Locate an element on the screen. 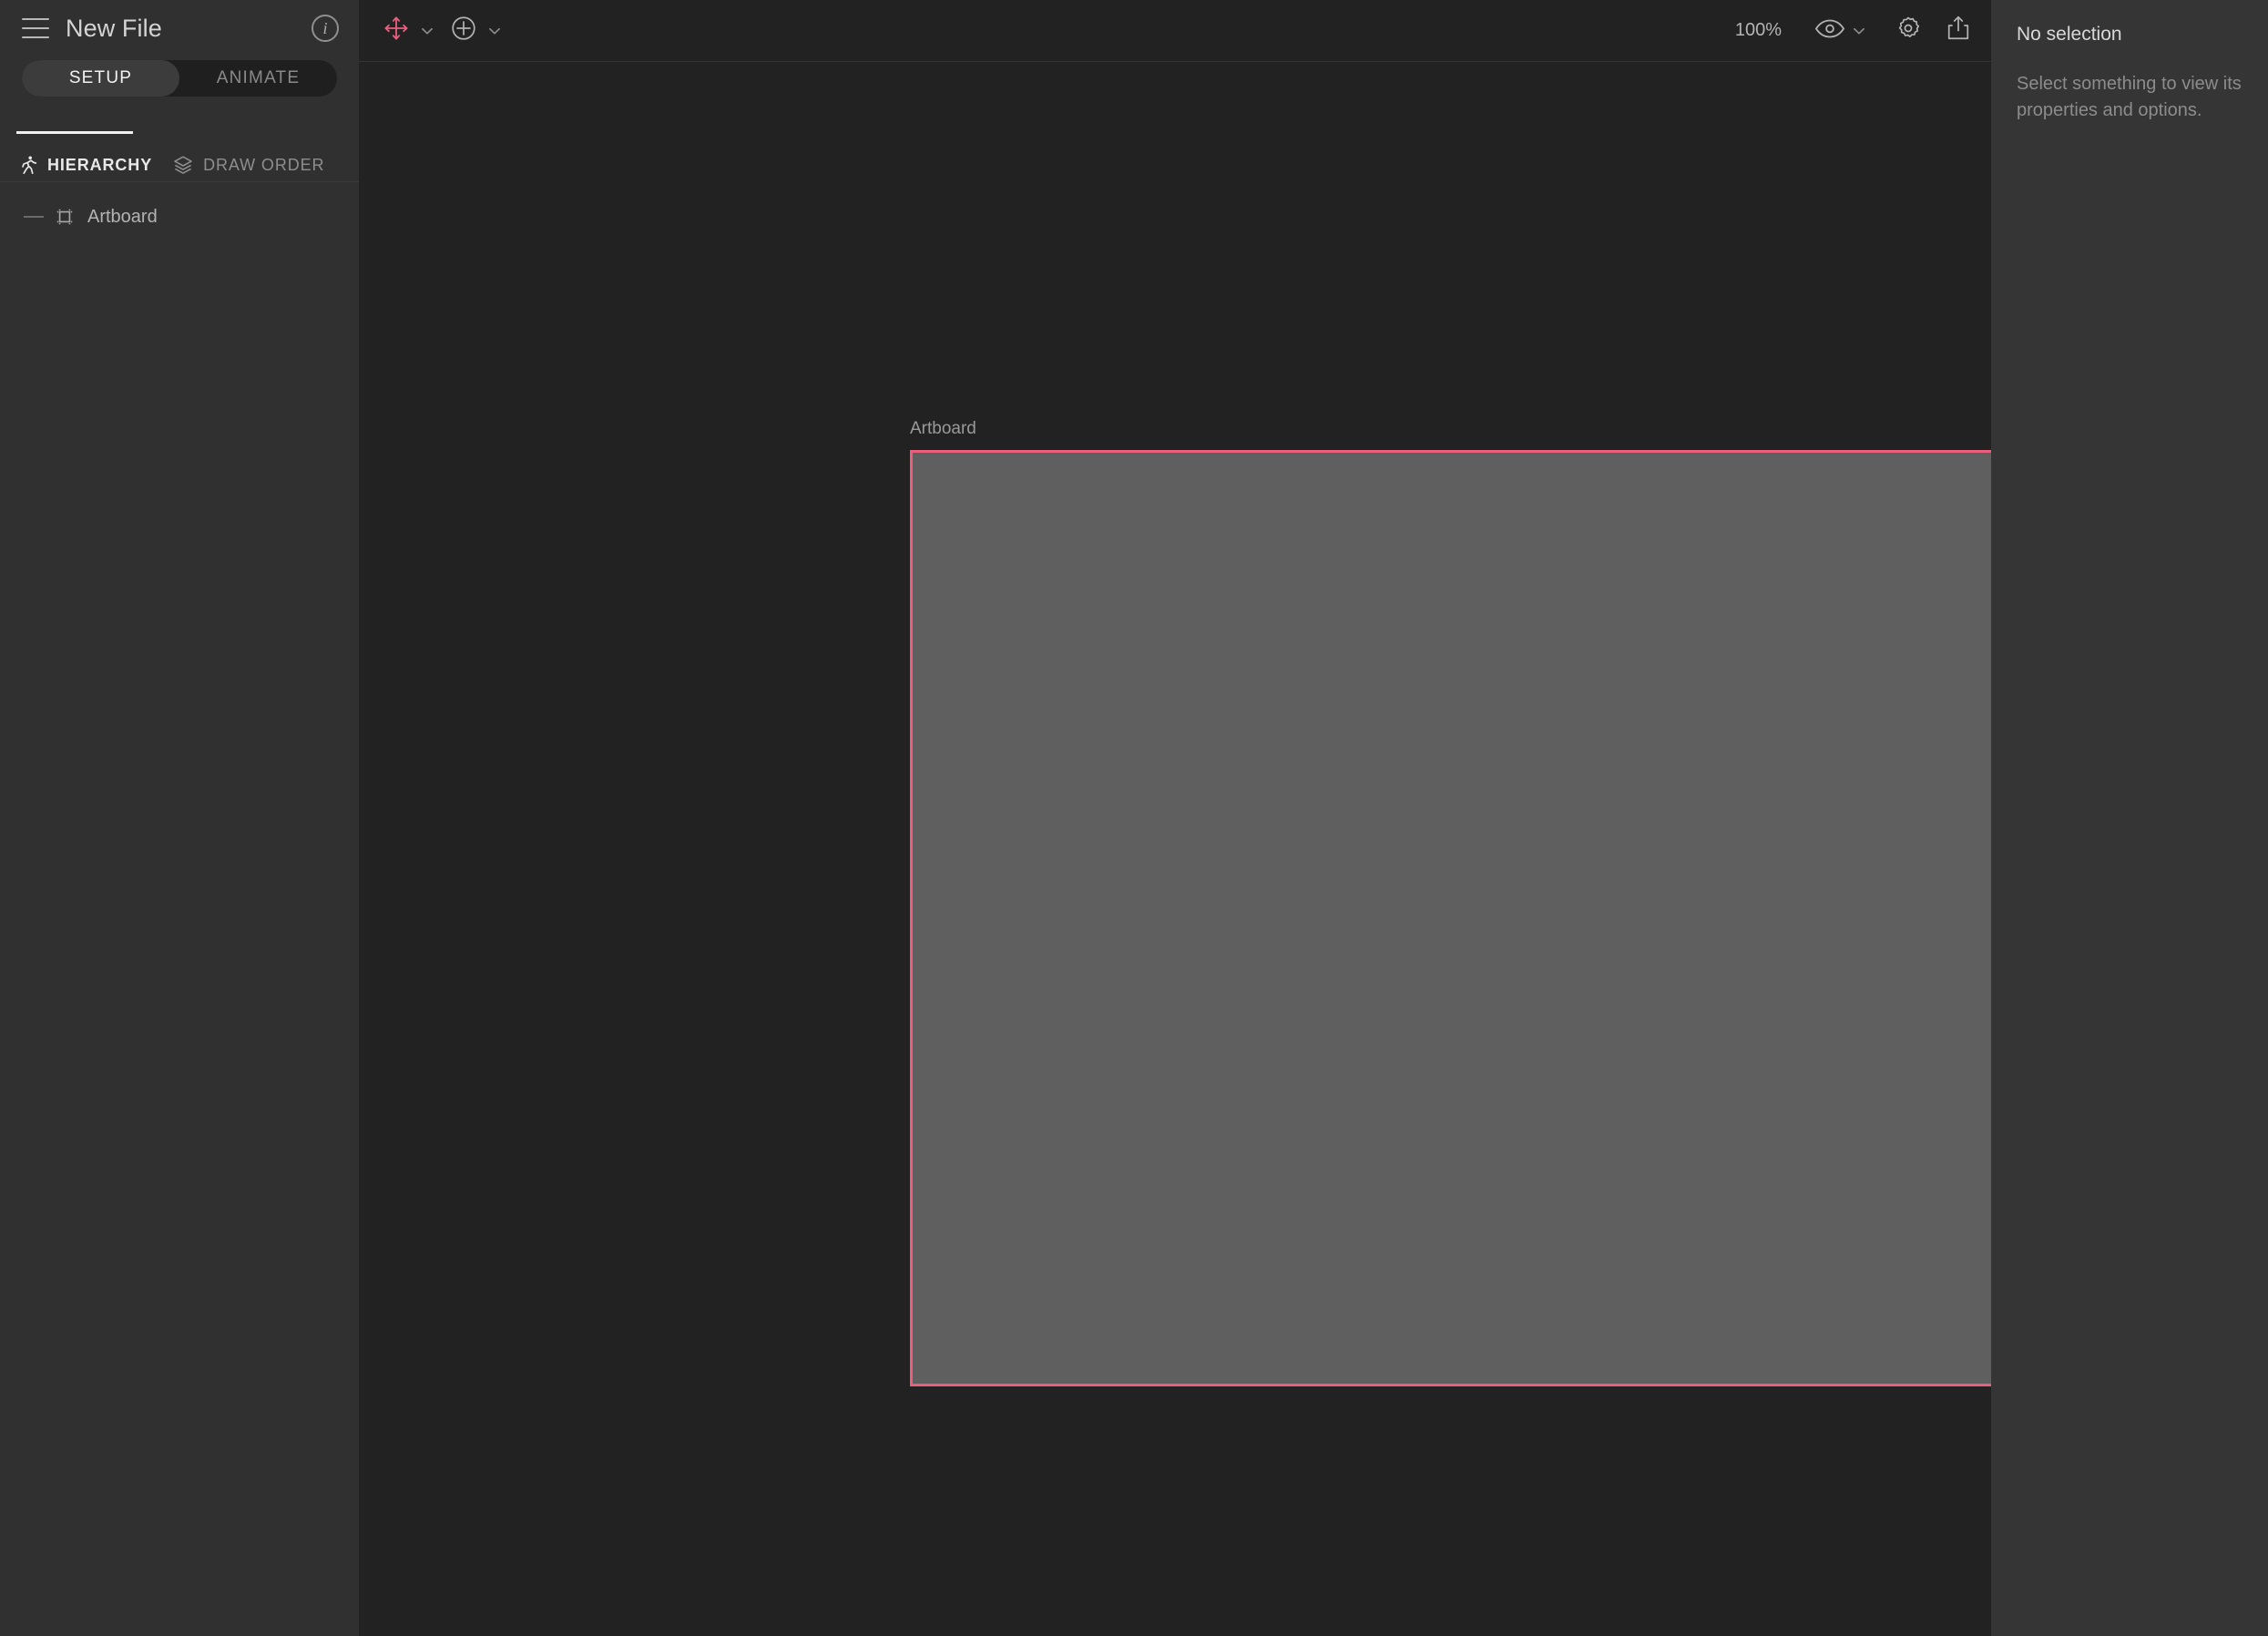 This screenshot has height=1636, width=2268. info-icon: i is located at coordinates (326, 28).